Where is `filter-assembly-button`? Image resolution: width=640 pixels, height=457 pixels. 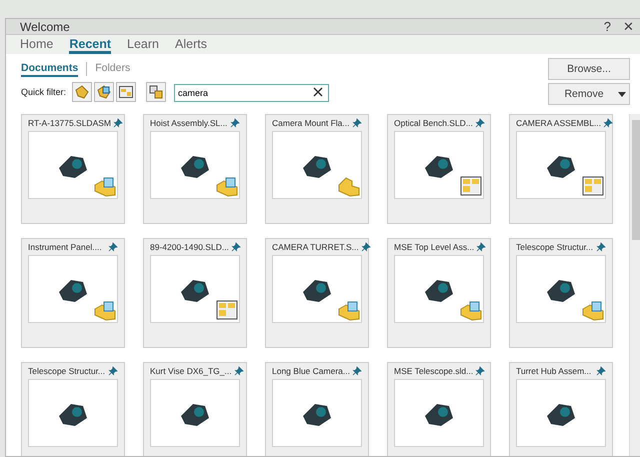 filter-assembly-button is located at coordinates (104, 92).